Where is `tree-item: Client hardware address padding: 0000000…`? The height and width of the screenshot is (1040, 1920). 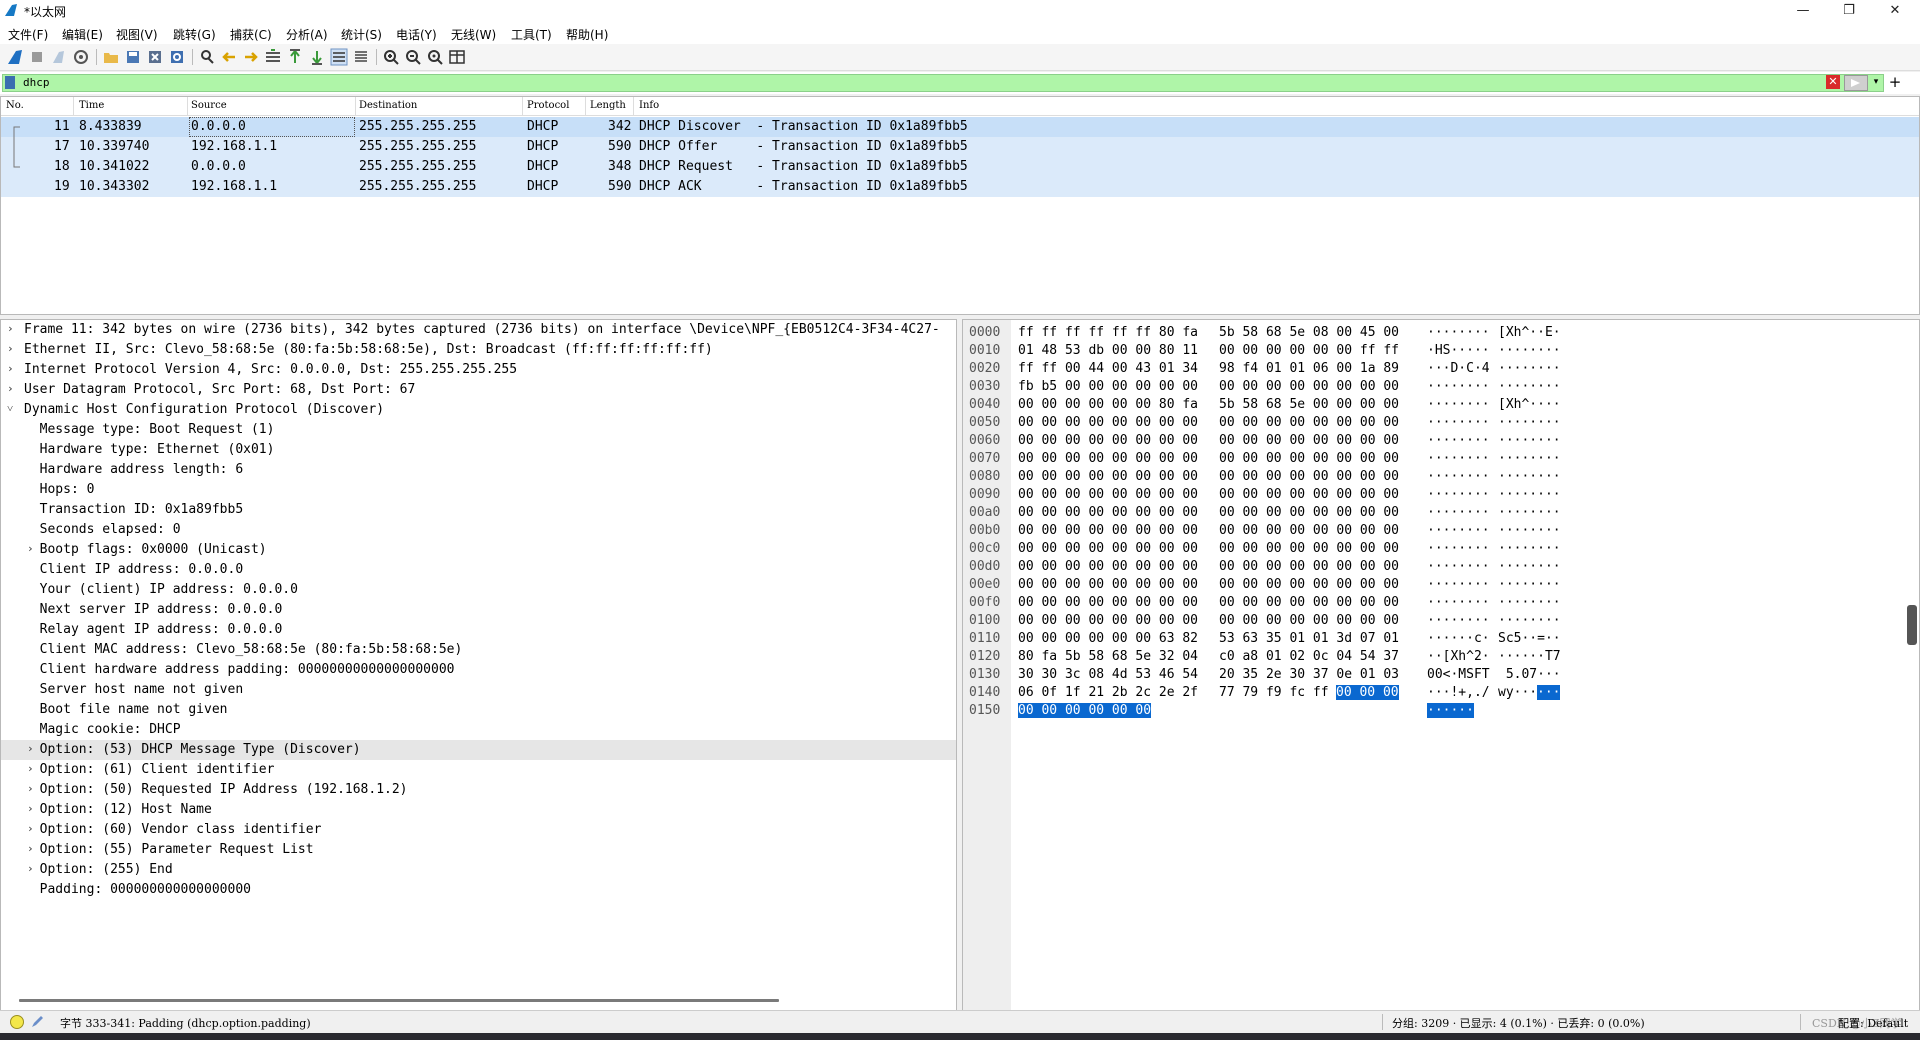 tree-item: Client hardware address padding: 0000000… is located at coordinates (478, 670).